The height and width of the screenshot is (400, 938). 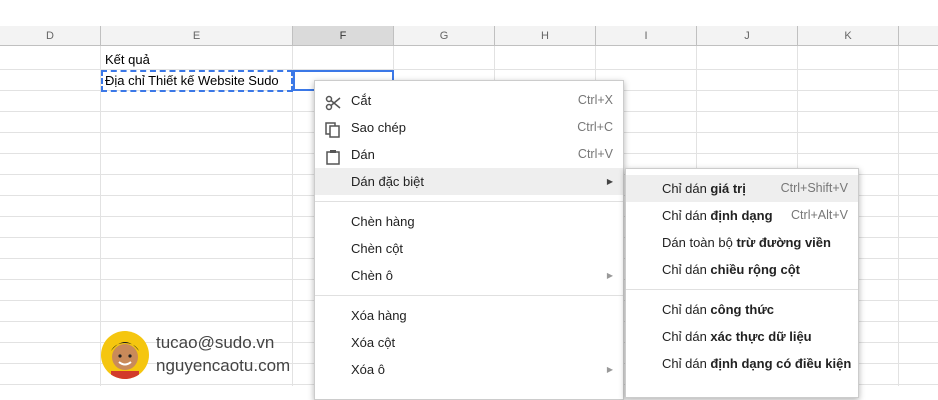 I want to click on submenu-item-paste-conditional-format: Chỉ dán định dạng có điều kiện, so click(x=742, y=363).